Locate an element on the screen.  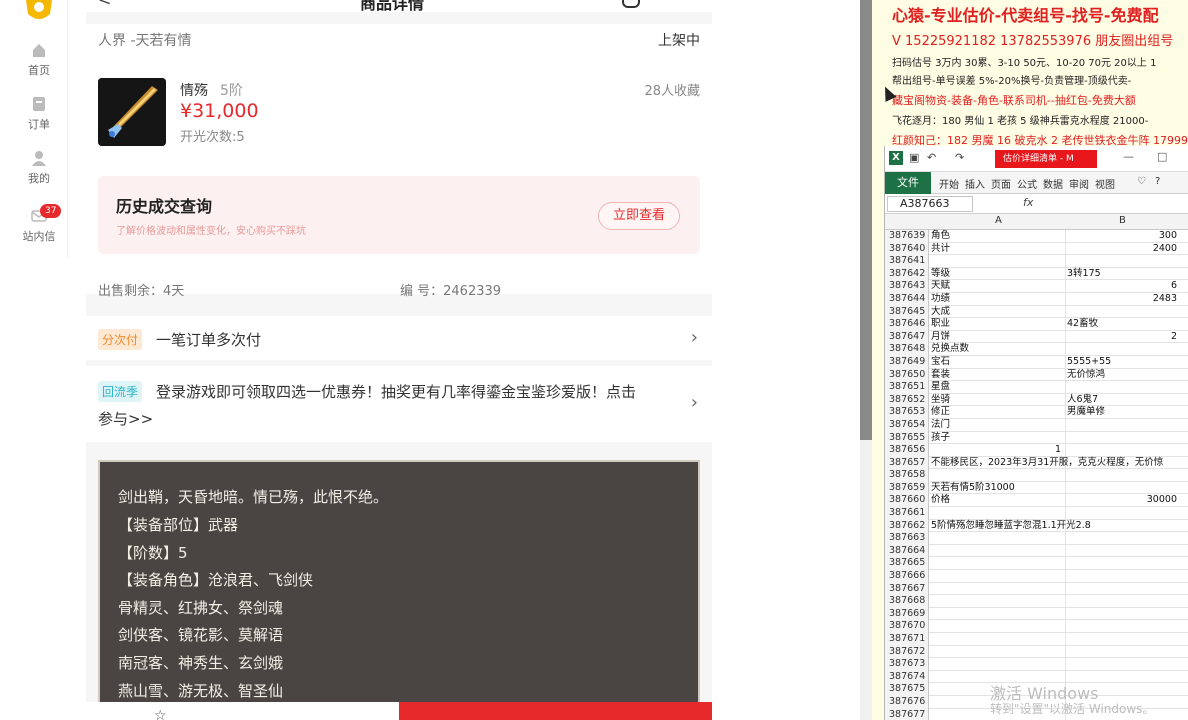
save-icon: ▣ is located at coordinates (914, 157).